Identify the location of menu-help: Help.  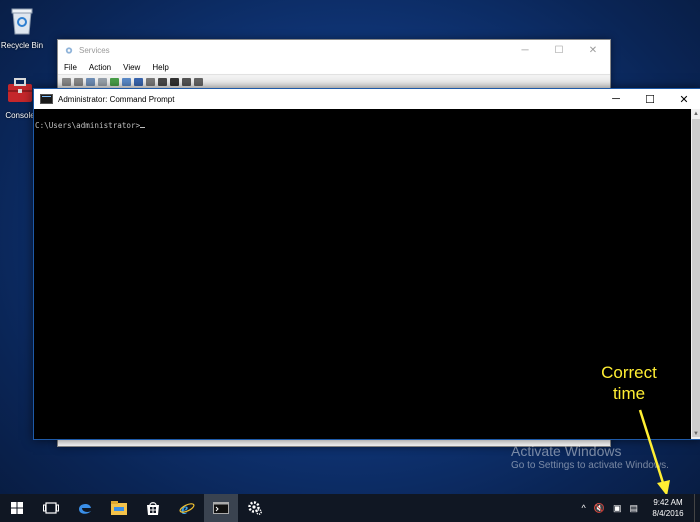
(160, 67).